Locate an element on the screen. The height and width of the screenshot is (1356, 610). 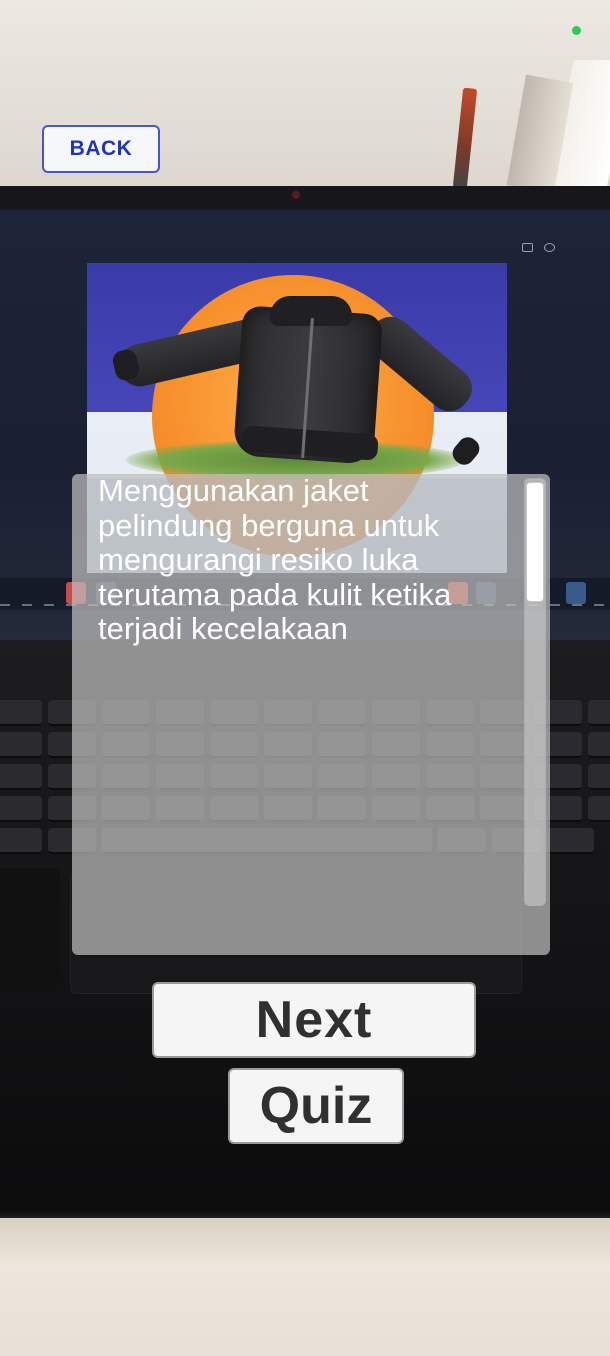
screen-window-icon is located at coordinates (527, 247).